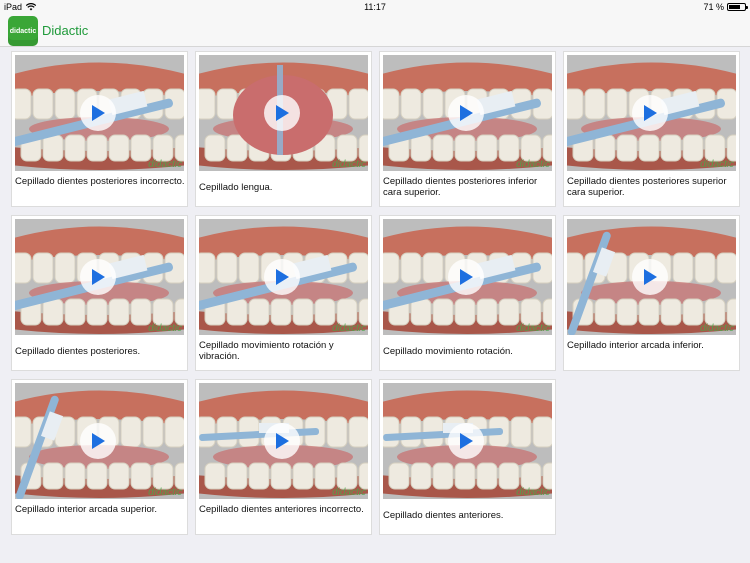  I want to click on video-caption: Cepillado movimiento rotación., so click(448, 351).